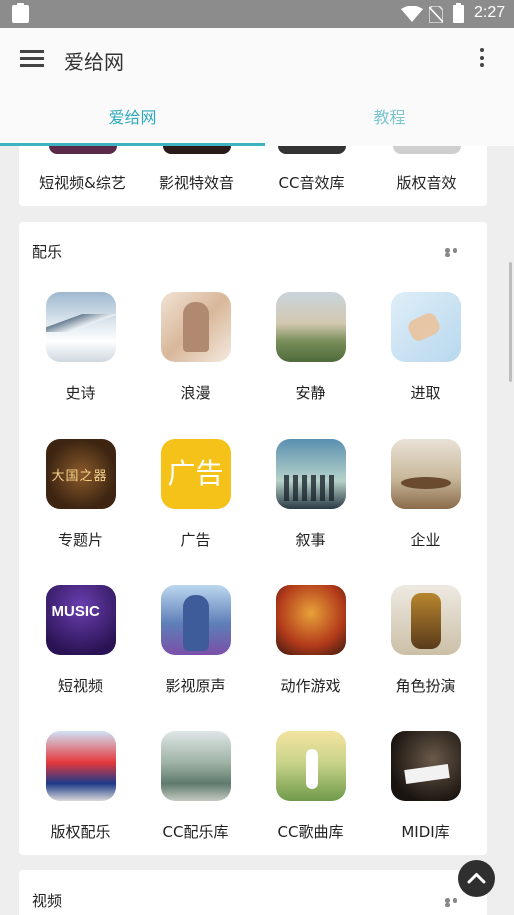 The image size is (514, 915). What do you see at coordinates (80, 540) in the screenshot?
I see `music-item-label: 专题片` at bounding box center [80, 540].